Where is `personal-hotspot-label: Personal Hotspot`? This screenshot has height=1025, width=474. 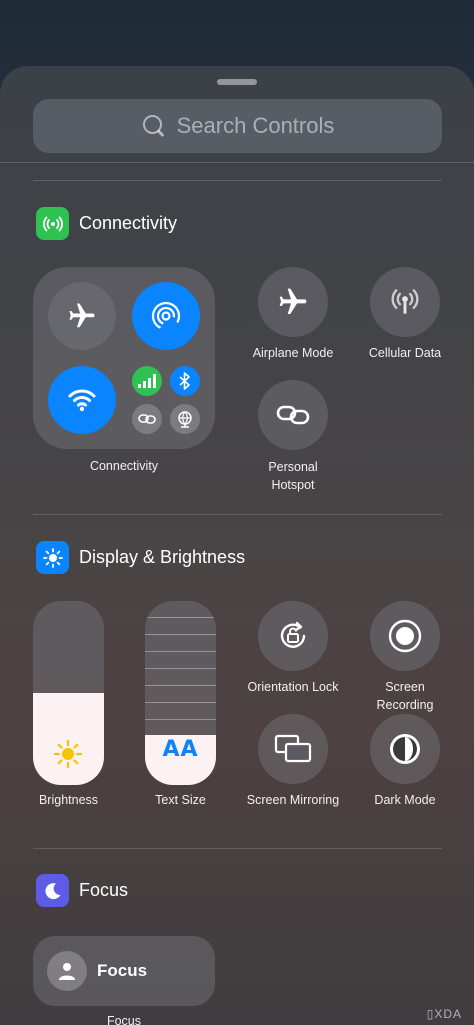
personal-hotspot-label: Personal Hotspot is located at coordinates (293, 476).